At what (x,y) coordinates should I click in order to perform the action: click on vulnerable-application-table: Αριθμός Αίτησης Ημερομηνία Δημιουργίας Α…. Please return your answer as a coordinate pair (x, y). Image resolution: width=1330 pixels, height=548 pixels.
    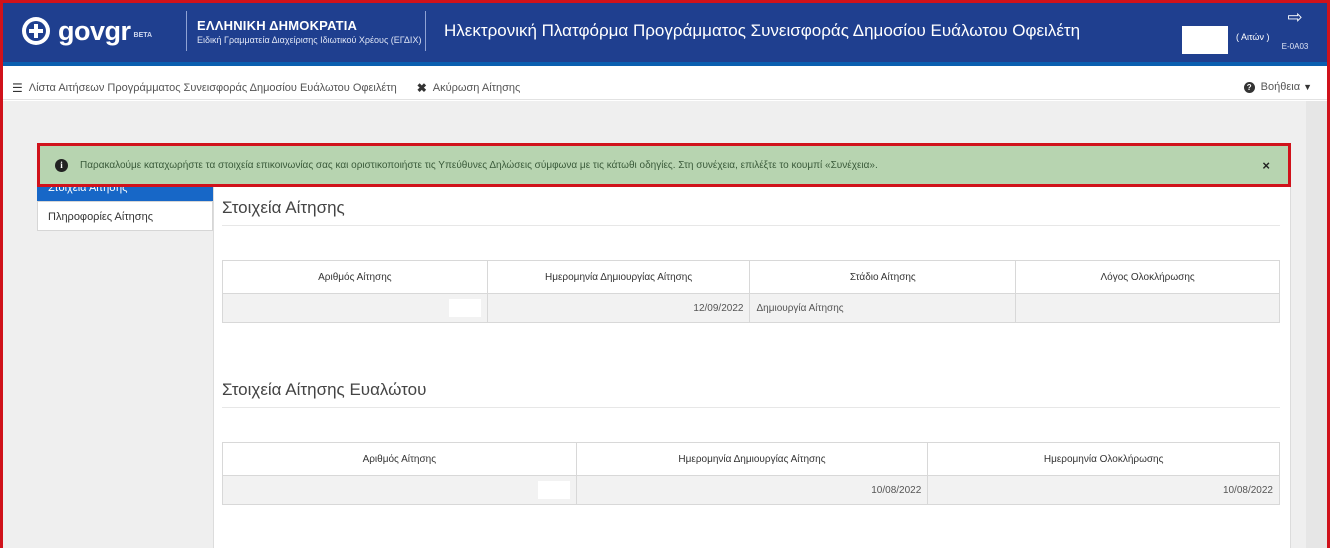
    Looking at the image, I should click on (751, 473).